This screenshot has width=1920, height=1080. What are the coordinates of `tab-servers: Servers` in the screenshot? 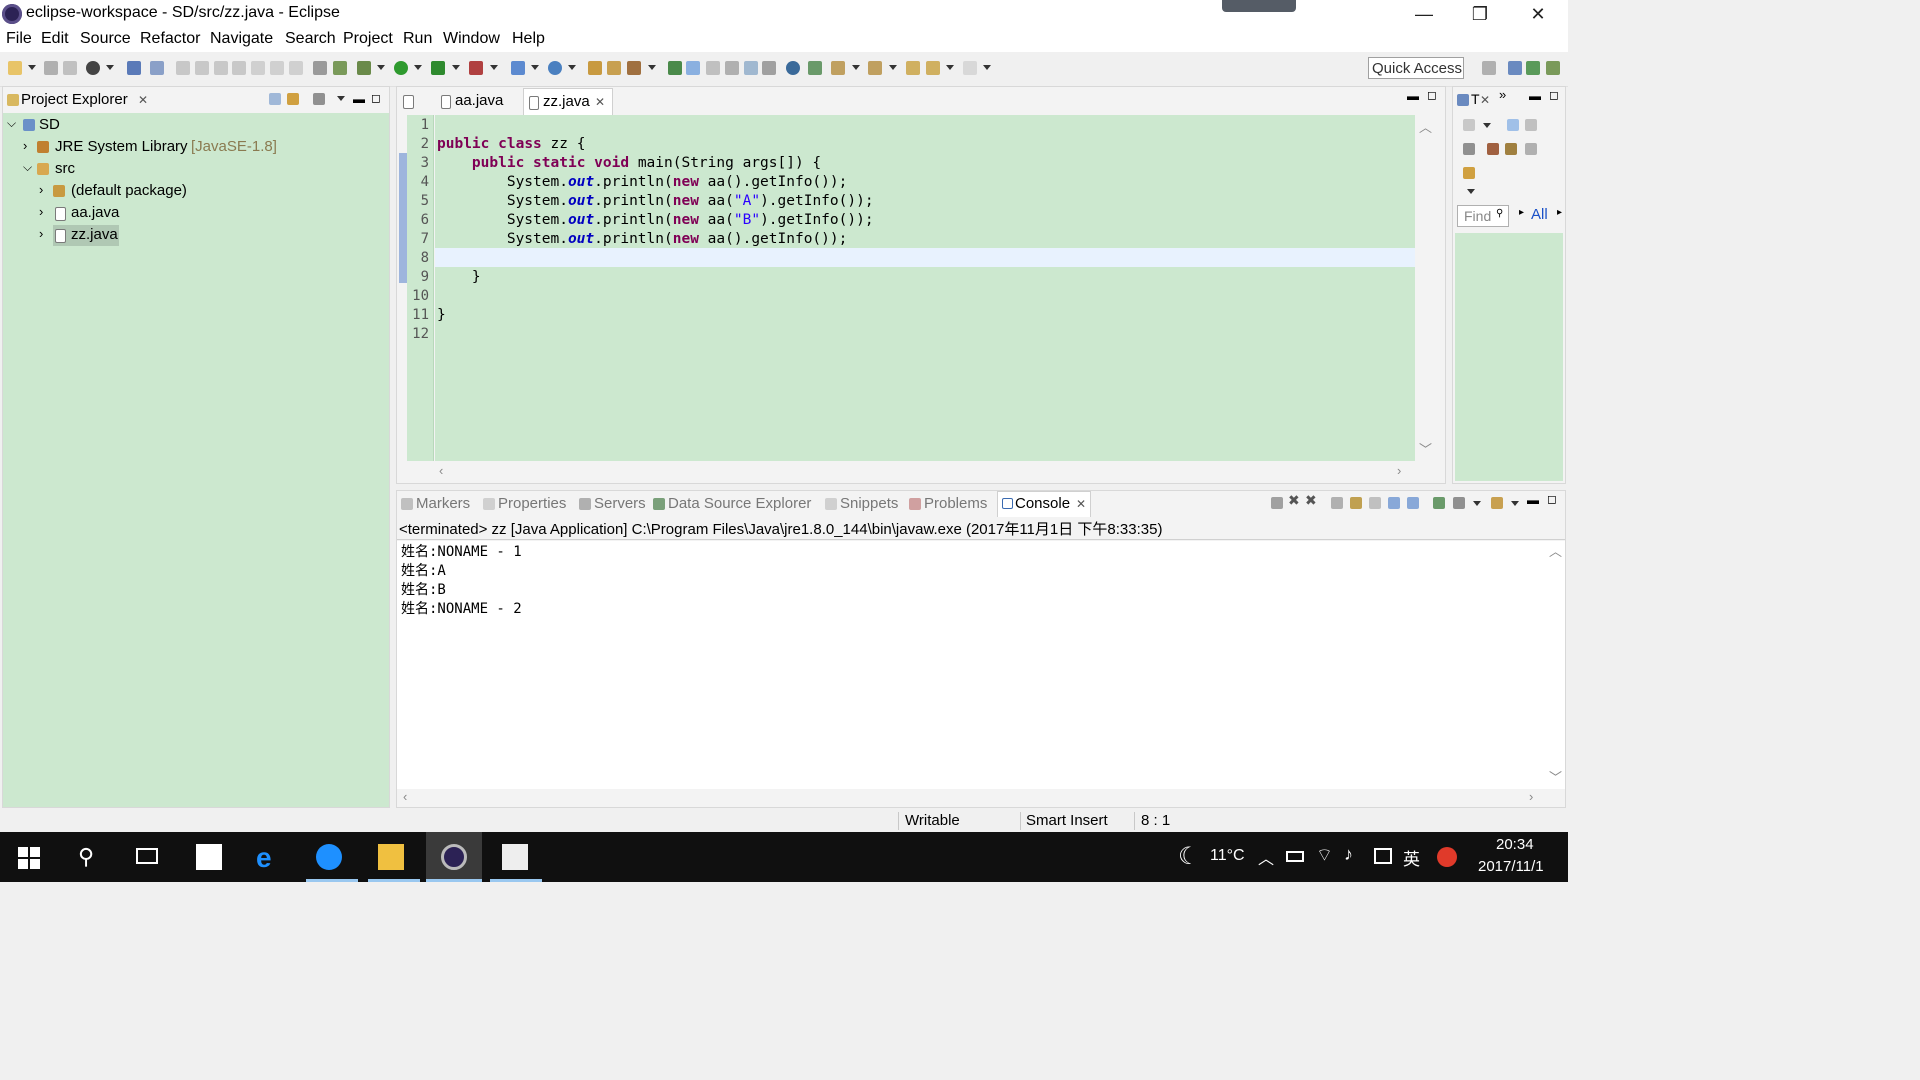 It's located at (612, 504).